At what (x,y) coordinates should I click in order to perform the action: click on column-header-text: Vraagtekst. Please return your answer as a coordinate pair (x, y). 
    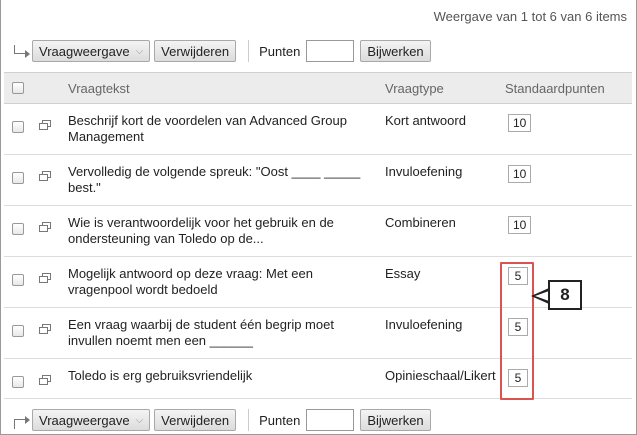
    Looking at the image, I should click on (218, 89).